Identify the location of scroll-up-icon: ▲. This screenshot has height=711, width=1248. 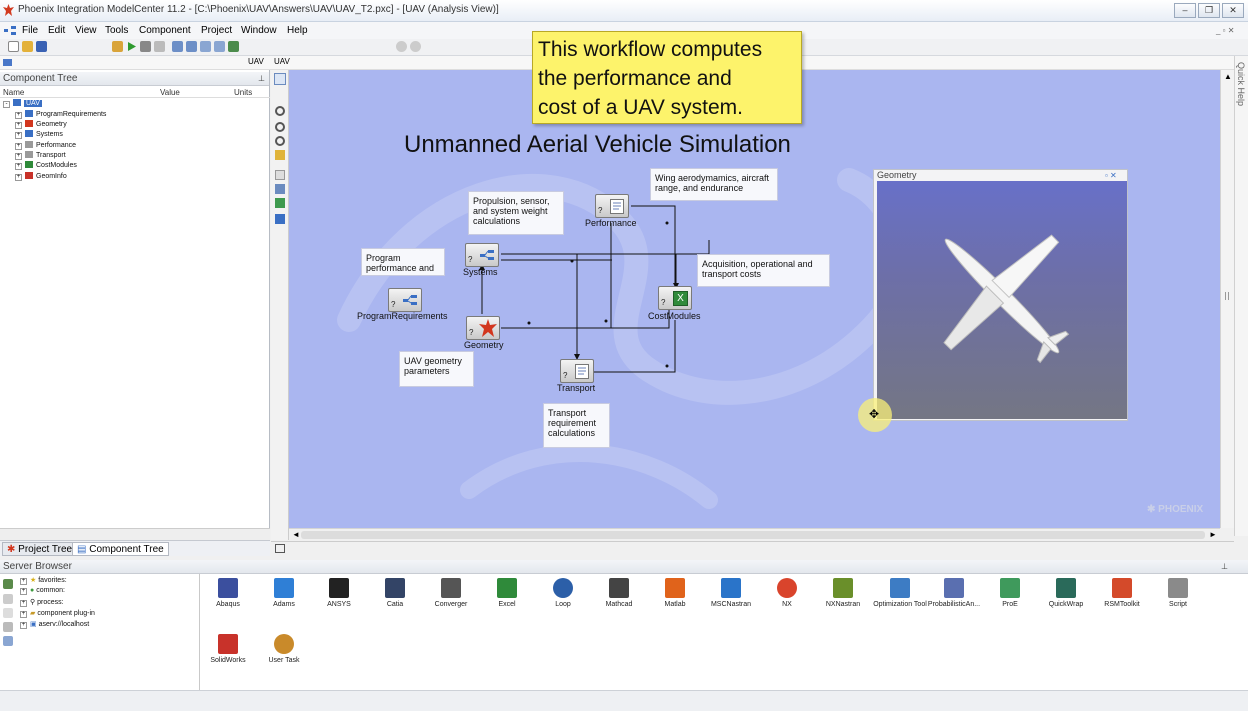
(1228, 76).